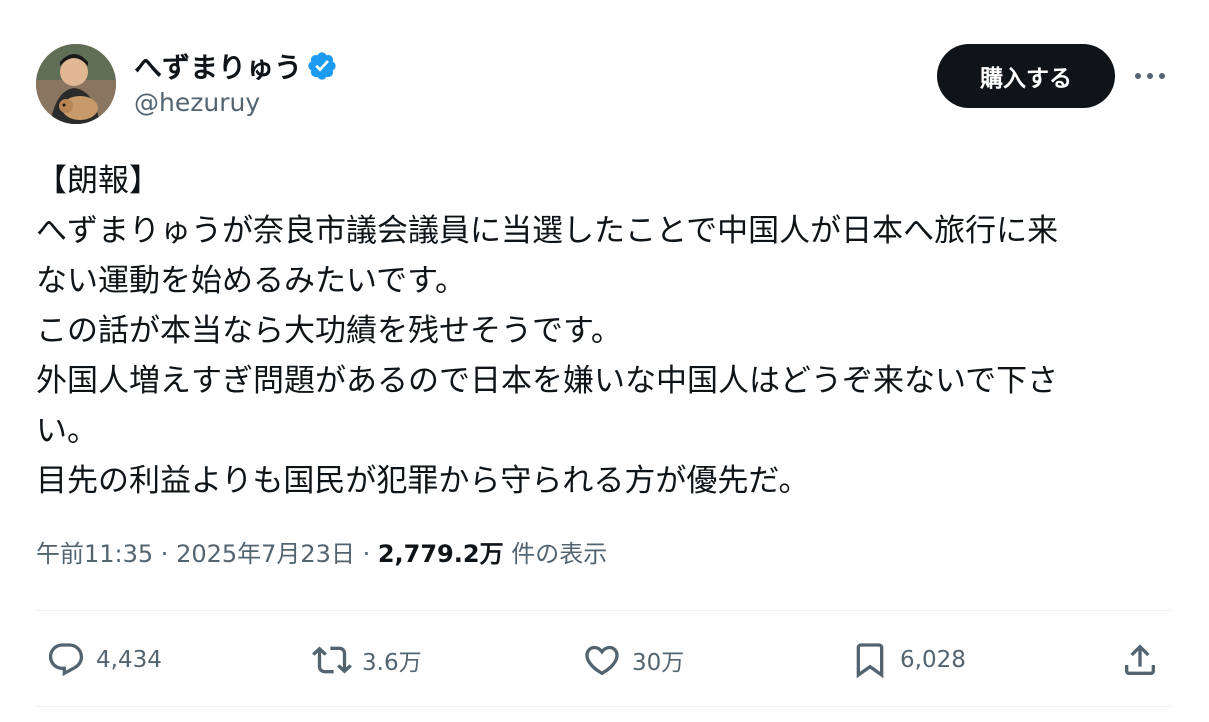  I want to click on share-icon, so click(1140, 659).